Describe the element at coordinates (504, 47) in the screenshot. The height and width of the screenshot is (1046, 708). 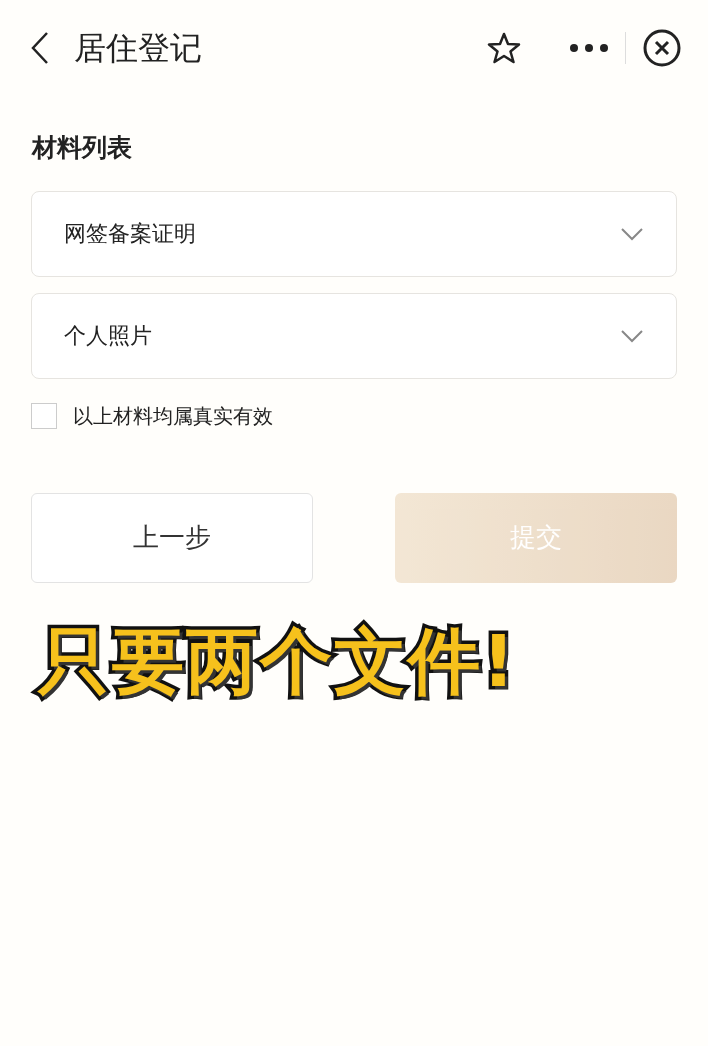
I see `star-icon` at that location.